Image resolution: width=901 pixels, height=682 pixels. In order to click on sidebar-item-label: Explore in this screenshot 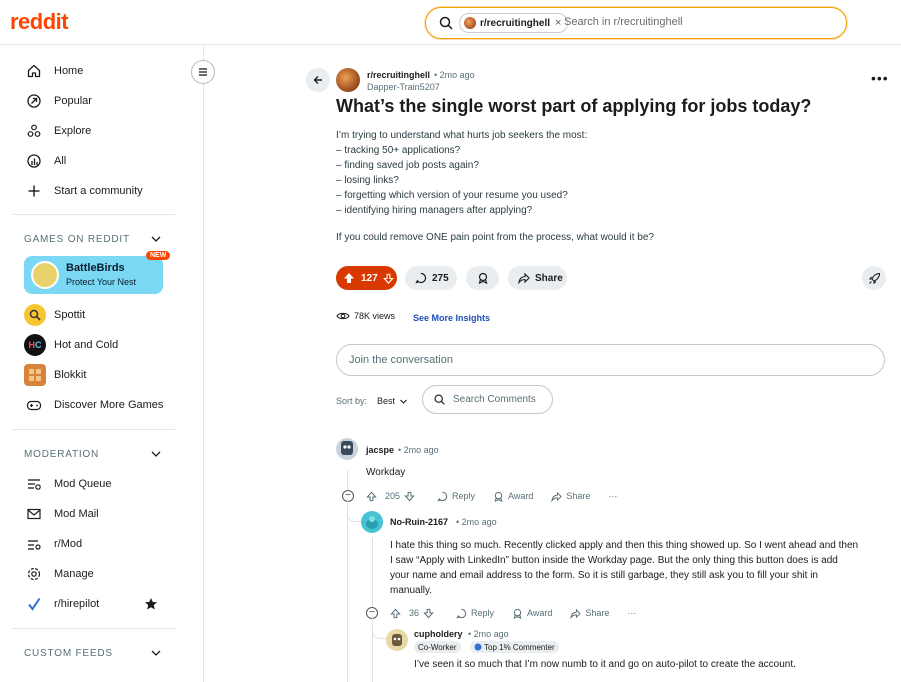, I will do `click(73, 131)`.